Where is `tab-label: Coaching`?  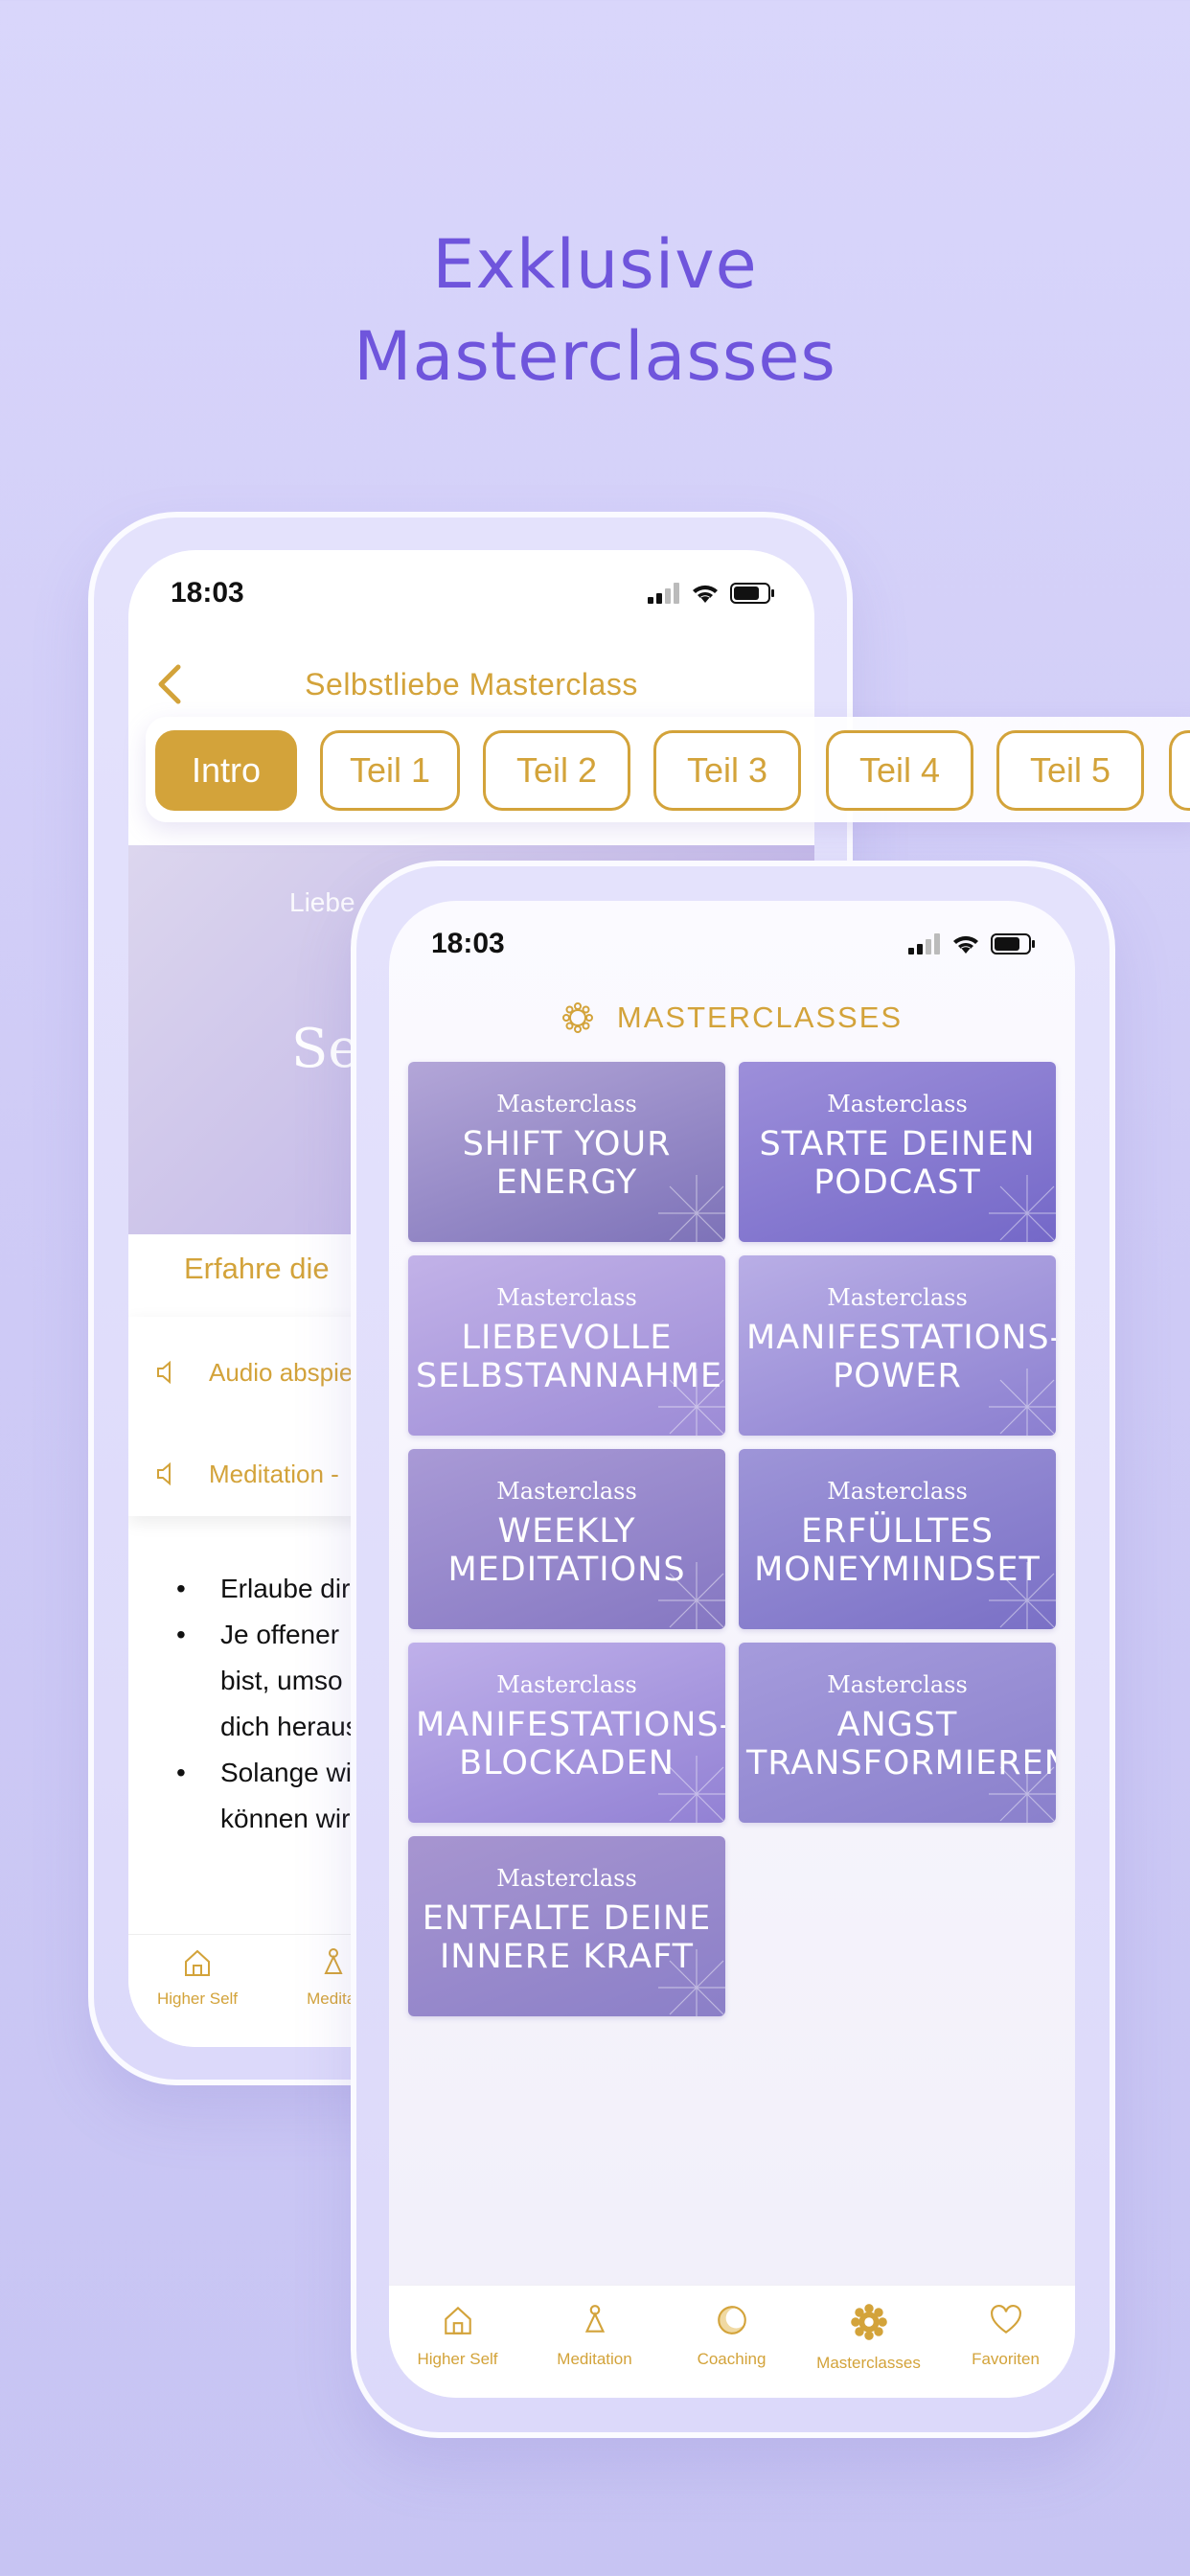
tab-label: Coaching is located at coordinates (732, 2359).